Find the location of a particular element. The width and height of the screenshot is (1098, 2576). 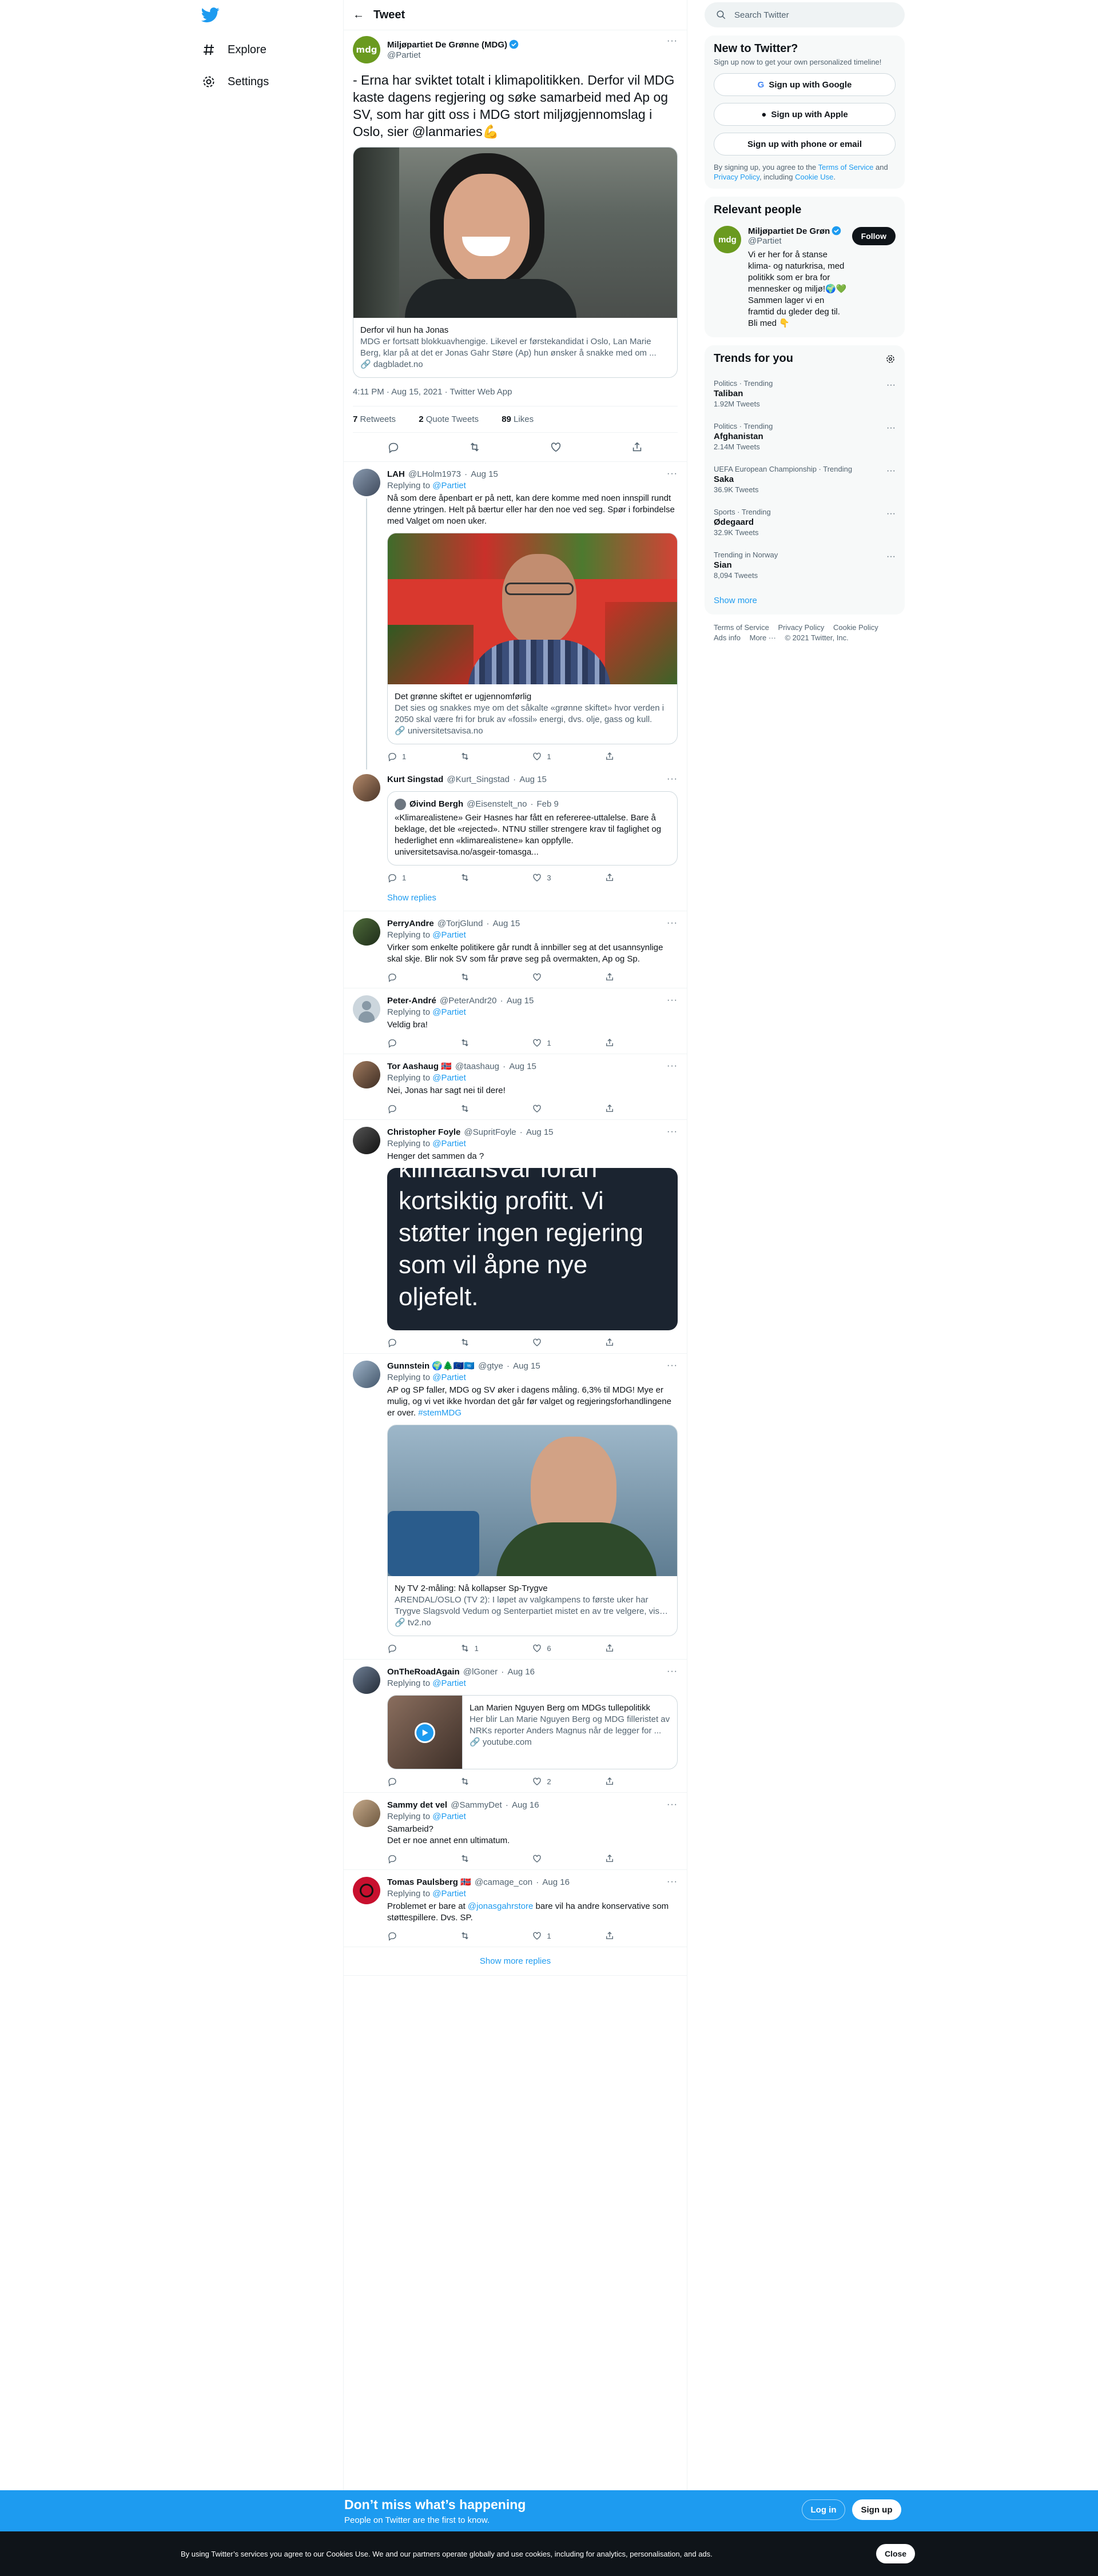

default-avatar-icon is located at coordinates (366, 1009).